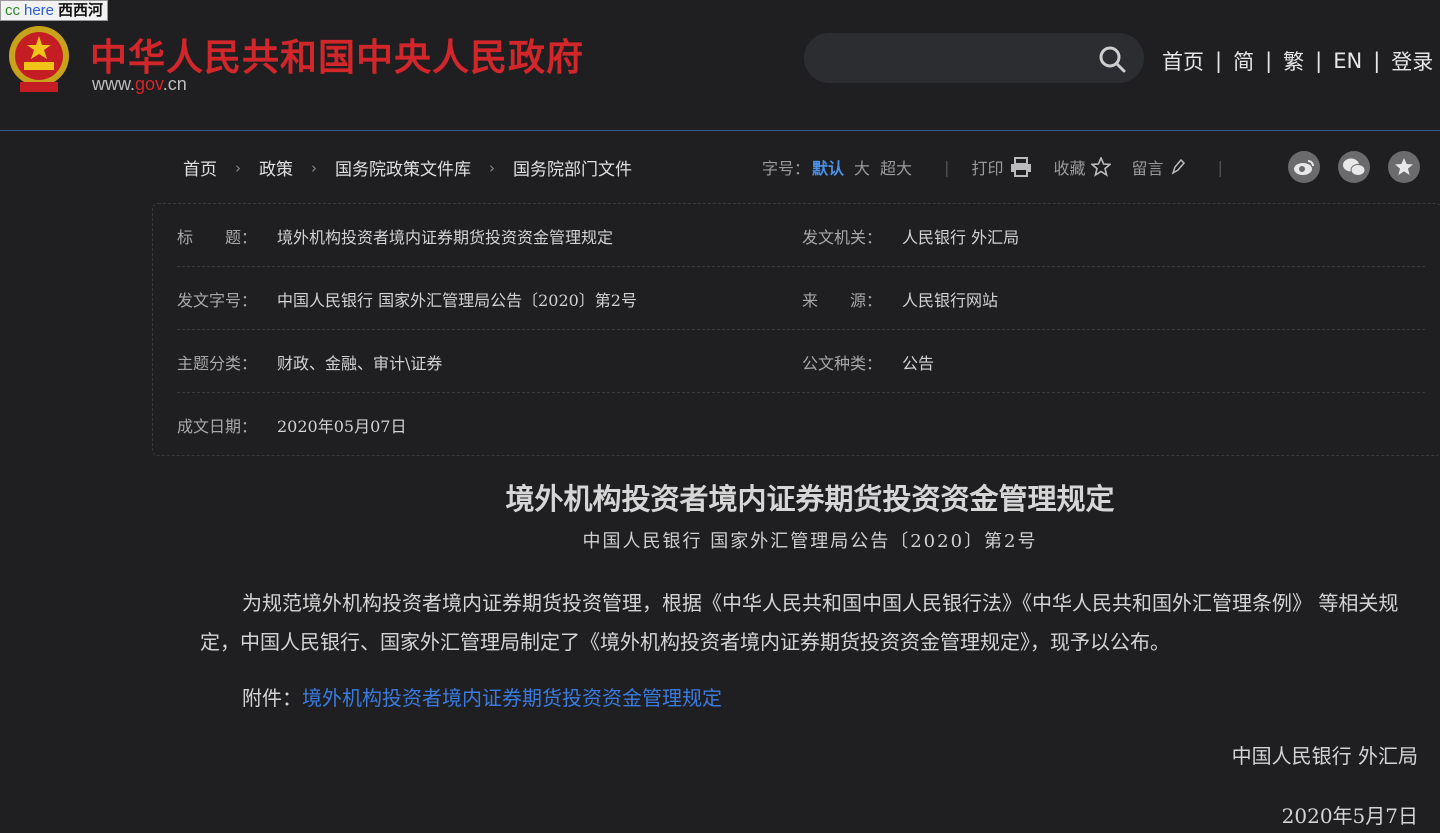  What do you see at coordinates (954, 58) in the screenshot?
I see `search-input` at bounding box center [954, 58].